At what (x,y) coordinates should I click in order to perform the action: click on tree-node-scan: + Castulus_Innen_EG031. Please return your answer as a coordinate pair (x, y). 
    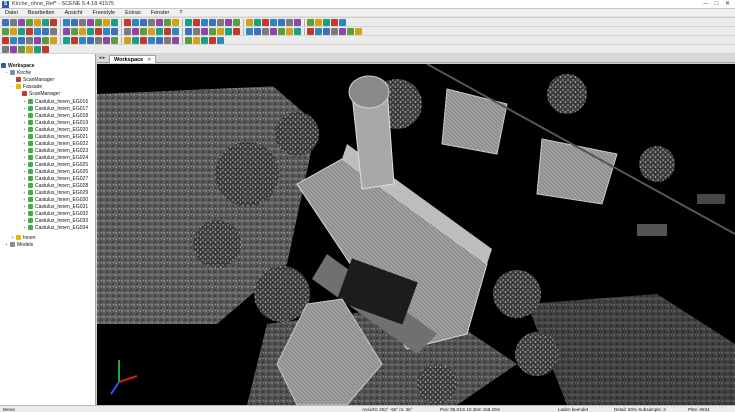
    Looking at the image, I should click on (55, 206).